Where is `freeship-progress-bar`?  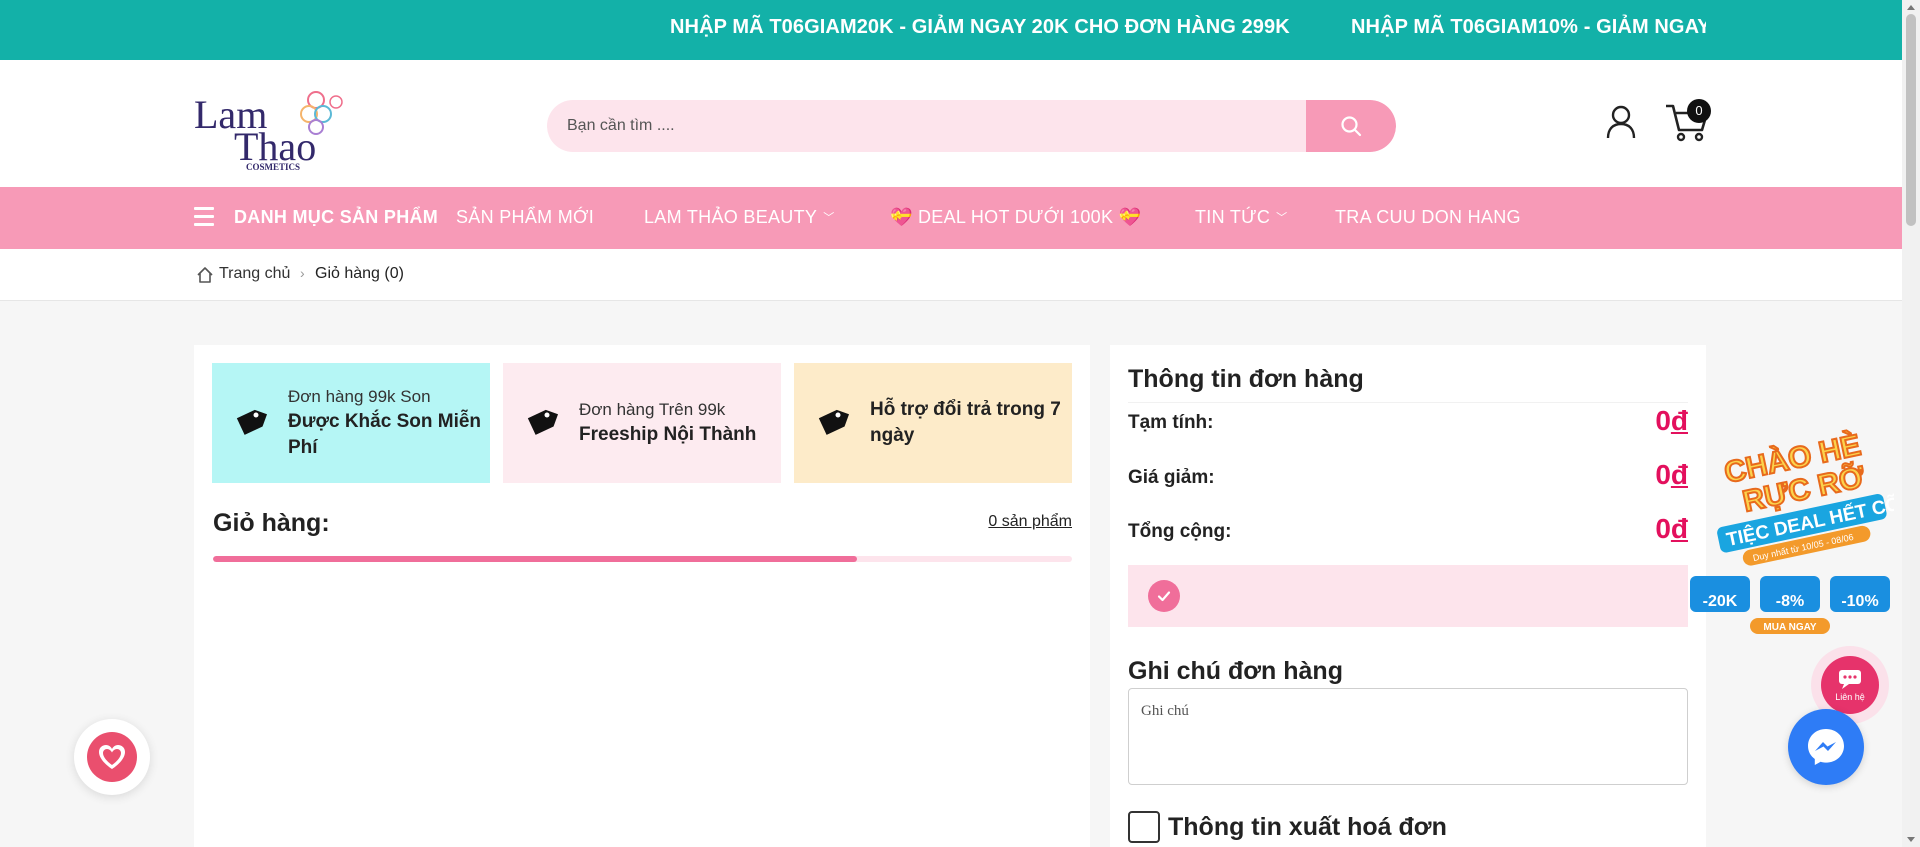 freeship-progress-bar is located at coordinates (642, 559).